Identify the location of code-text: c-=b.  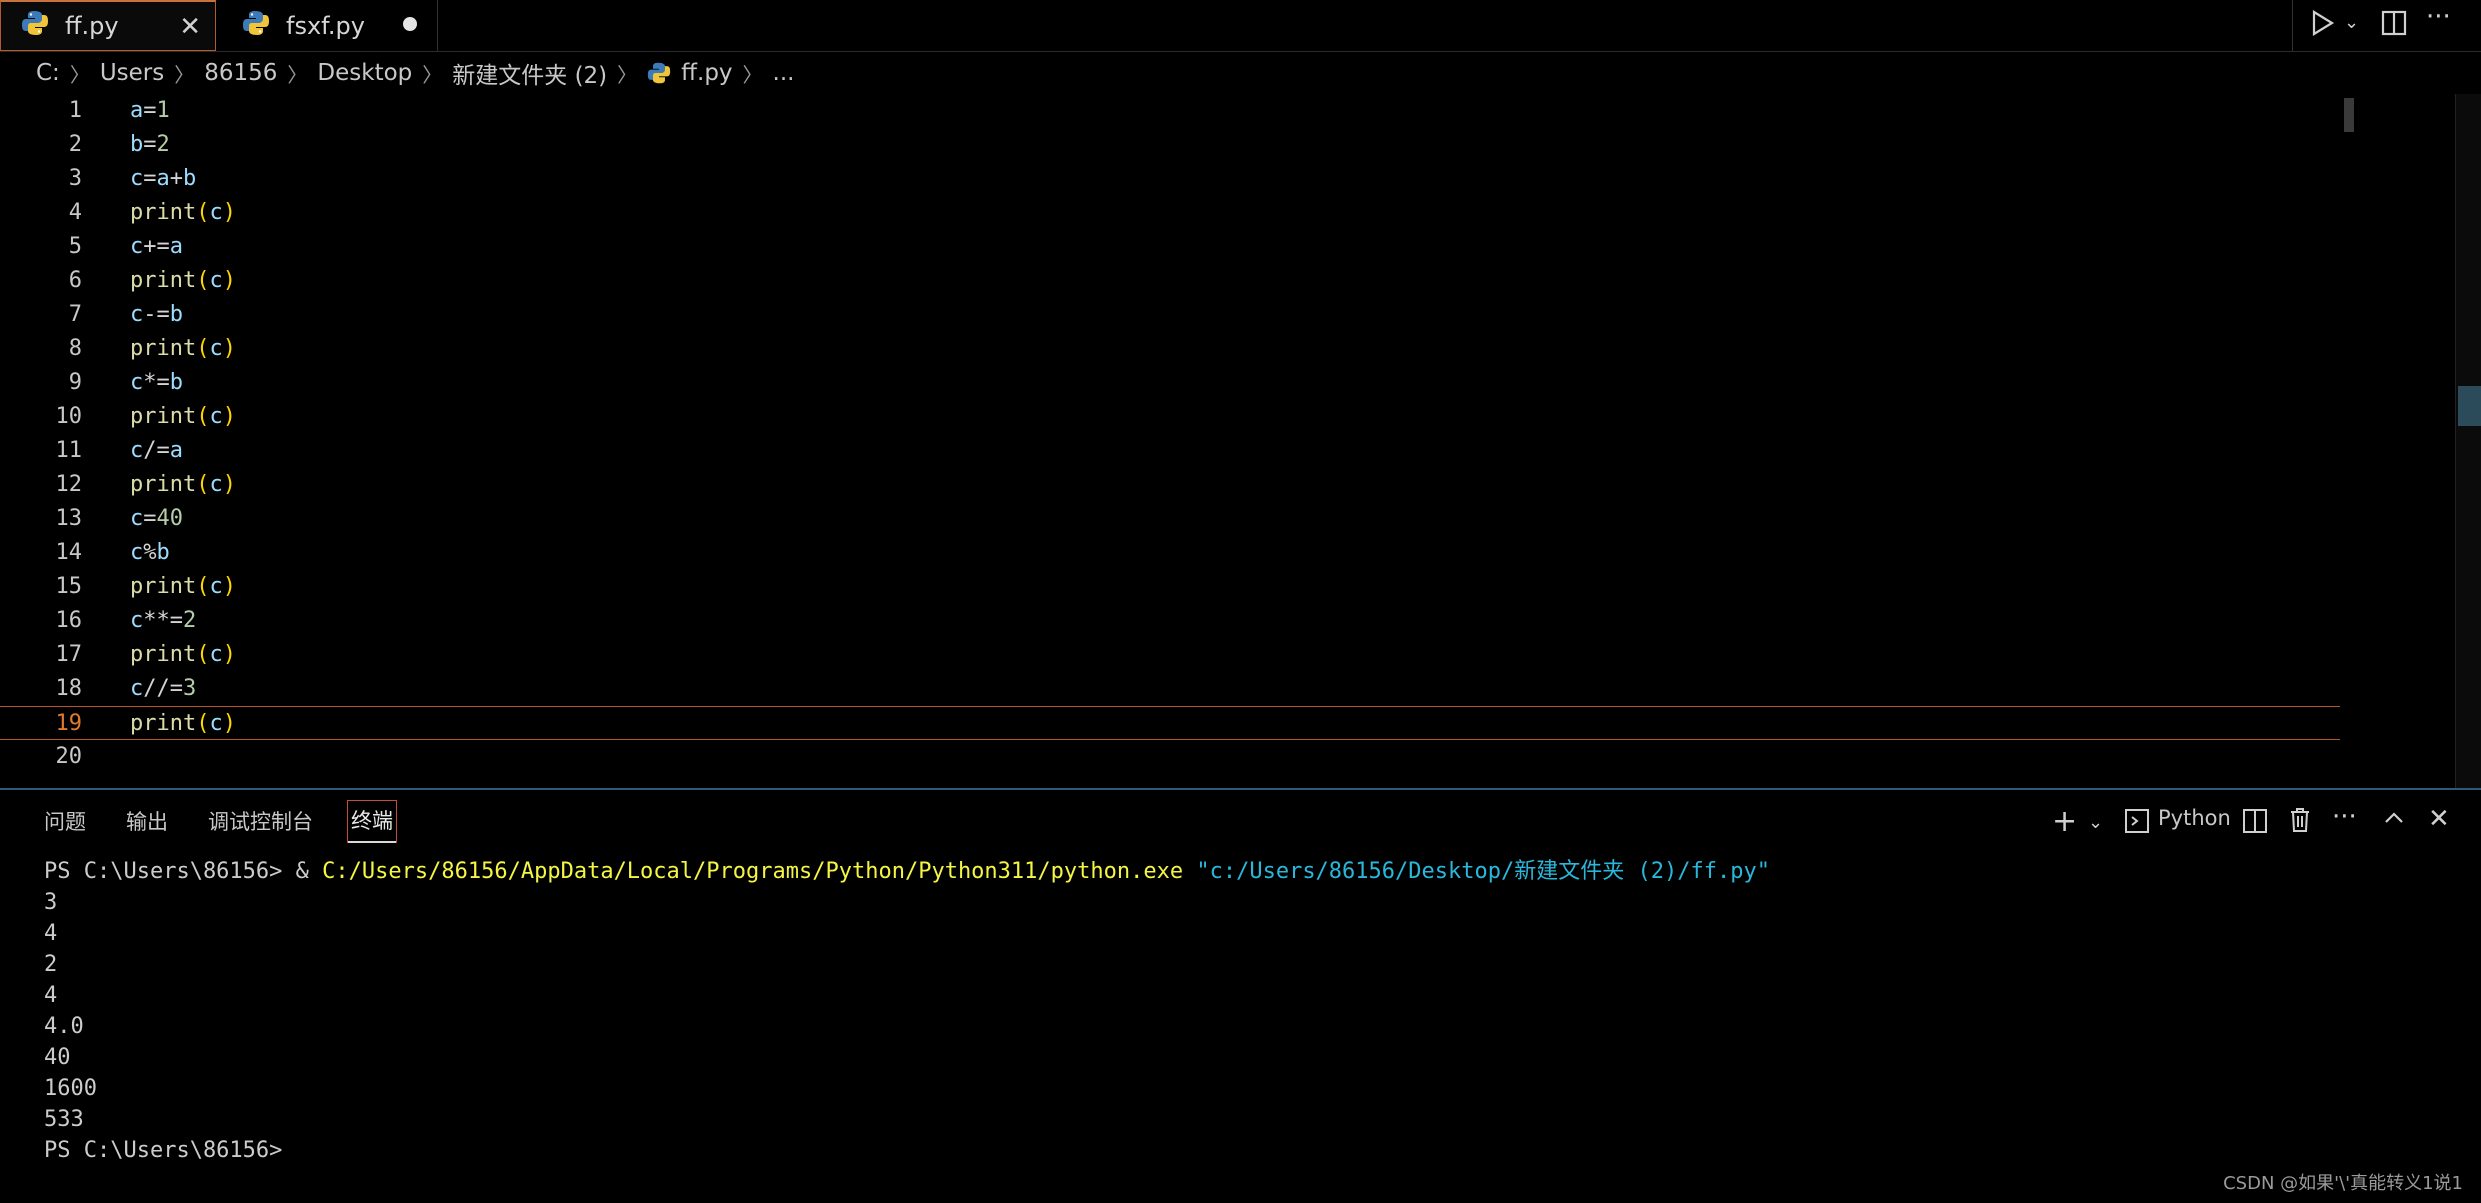
(156, 314).